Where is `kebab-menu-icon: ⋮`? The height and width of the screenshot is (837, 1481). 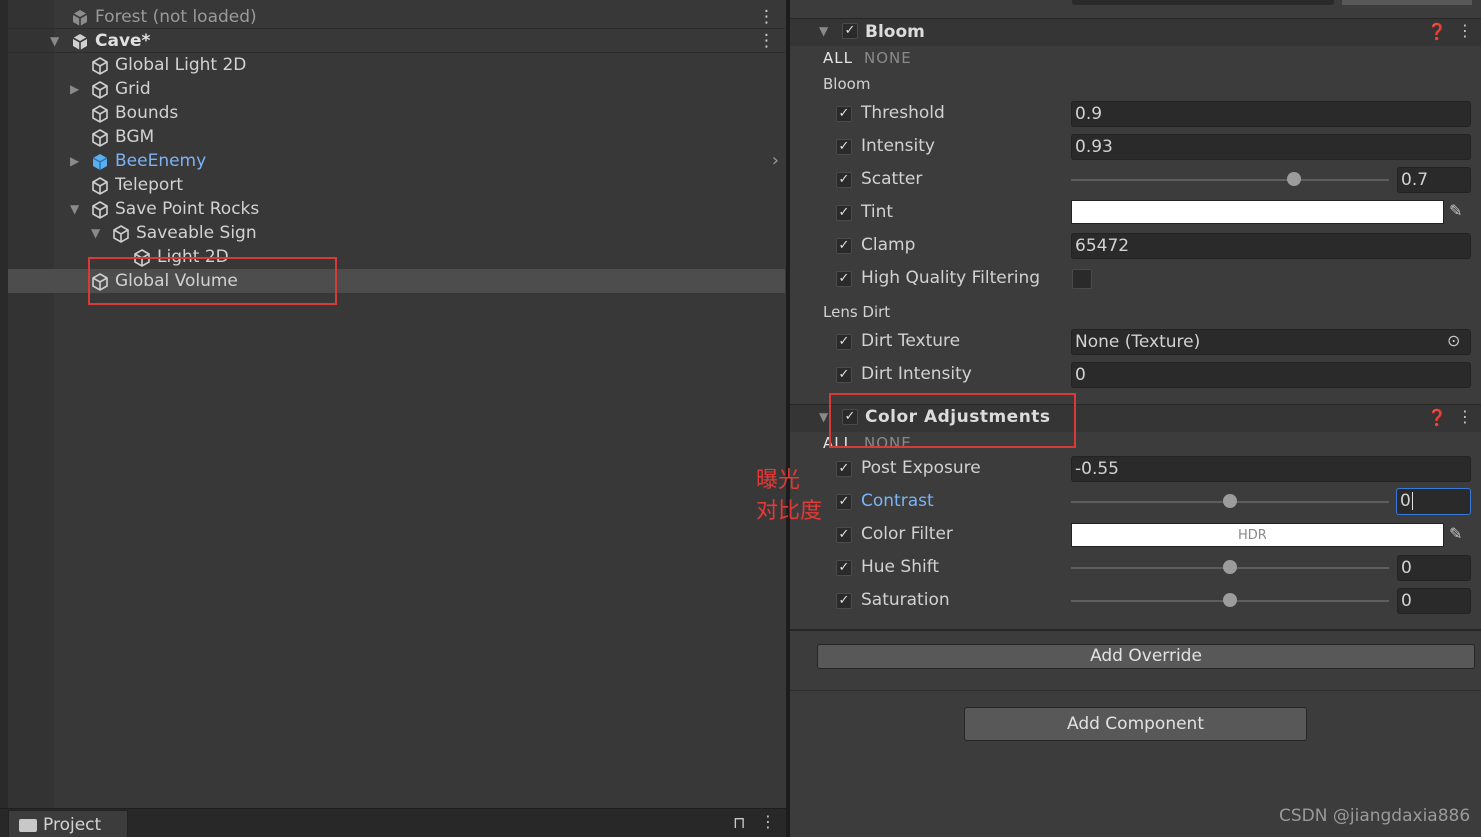
kebab-menu-icon: ⋮ is located at coordinates (768, 821).